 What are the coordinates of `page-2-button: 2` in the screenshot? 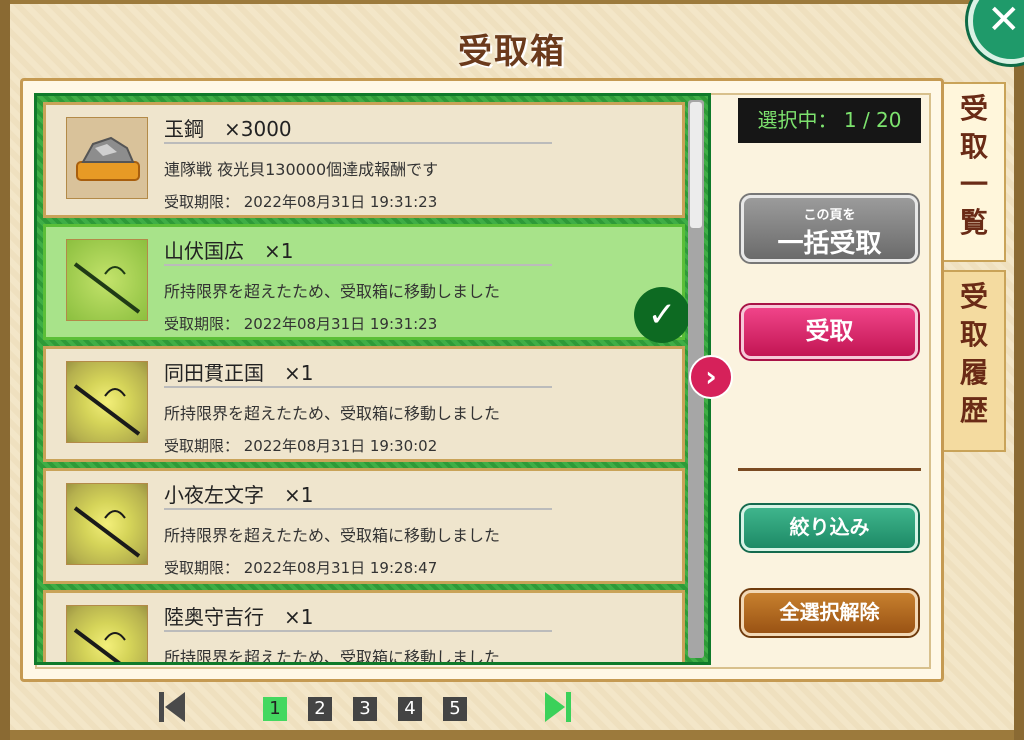 It's located at (320, 709).